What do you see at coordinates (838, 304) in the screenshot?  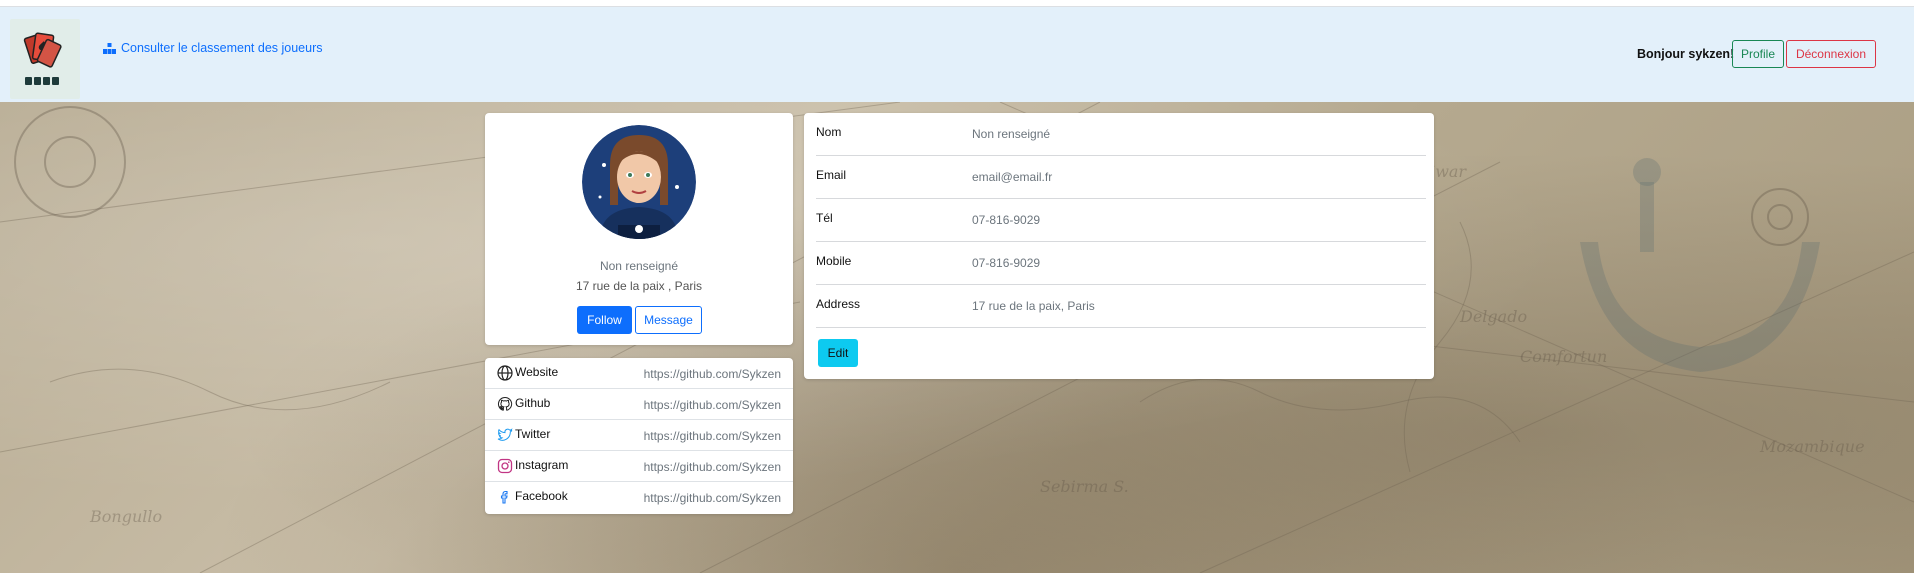 I see `detail-label: Address` at bounding box center [838, 304].